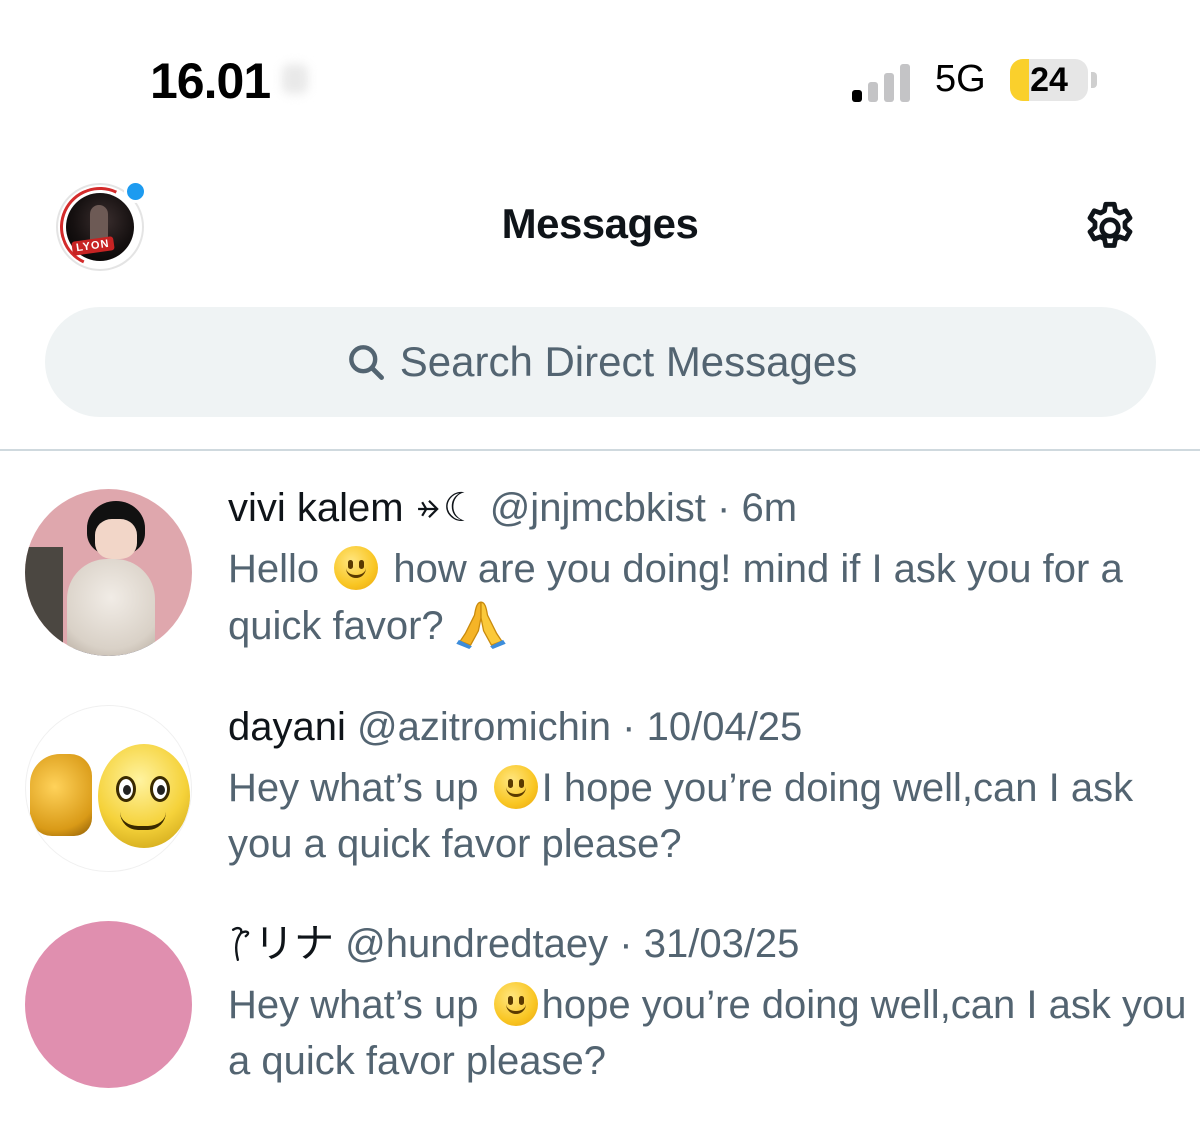  Describe the element at coordinates (883, 81) in the screenshot. I see `signal-strength-icon` at that location.